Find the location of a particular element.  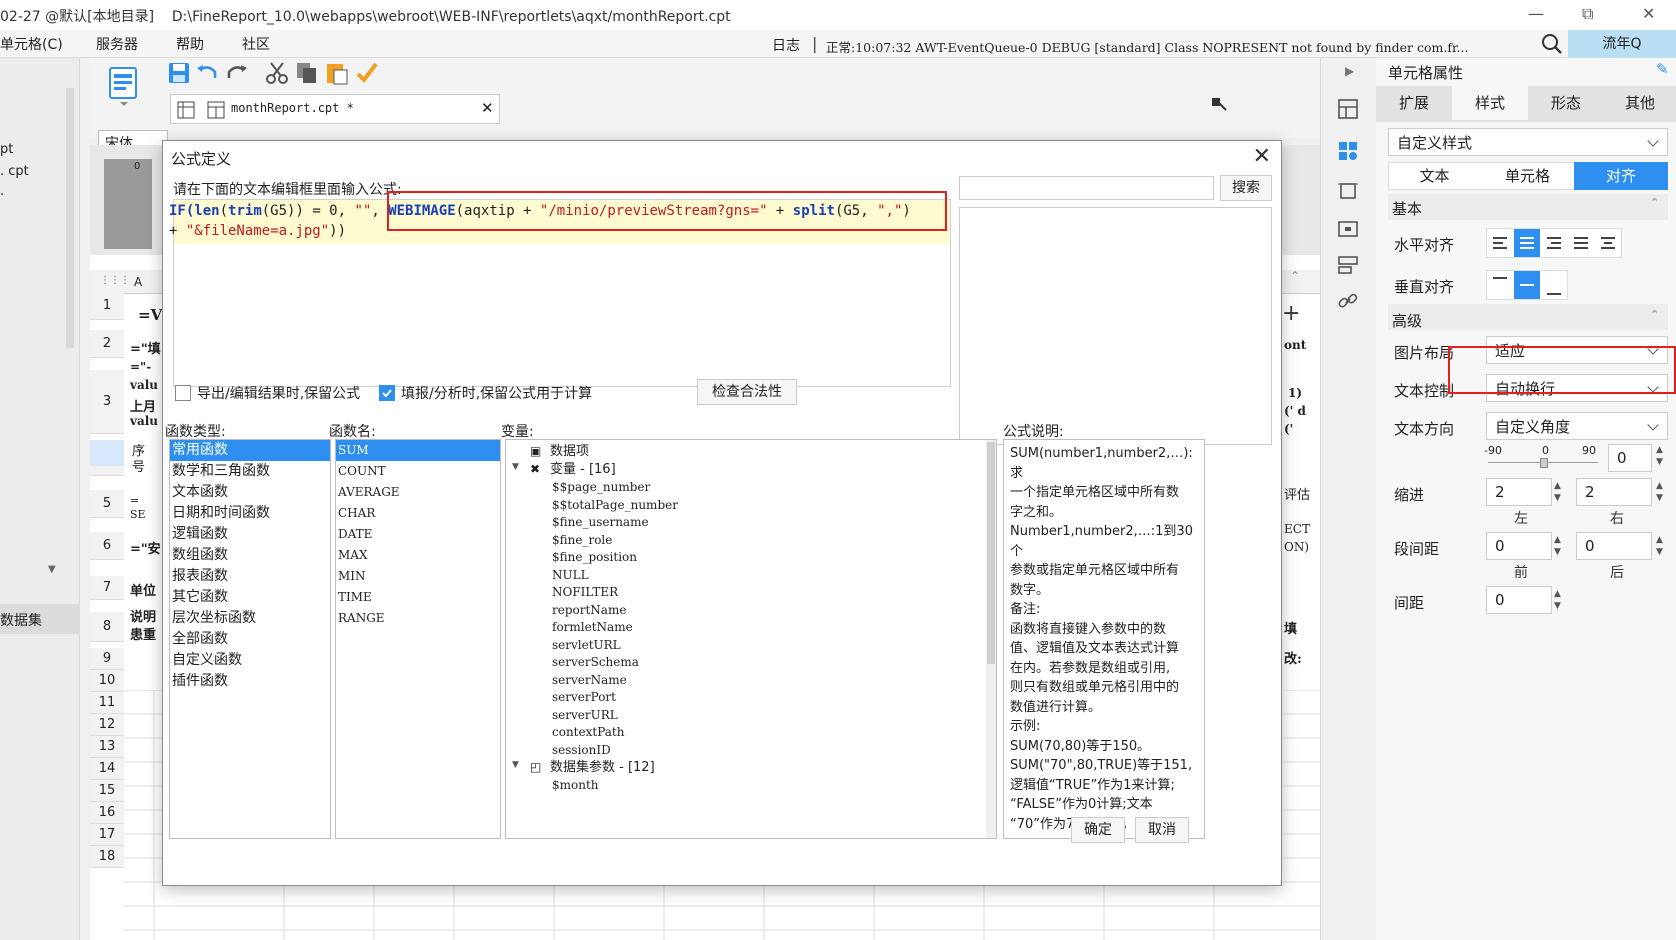

cell-a1: =V is located at coordinates (150, 315).